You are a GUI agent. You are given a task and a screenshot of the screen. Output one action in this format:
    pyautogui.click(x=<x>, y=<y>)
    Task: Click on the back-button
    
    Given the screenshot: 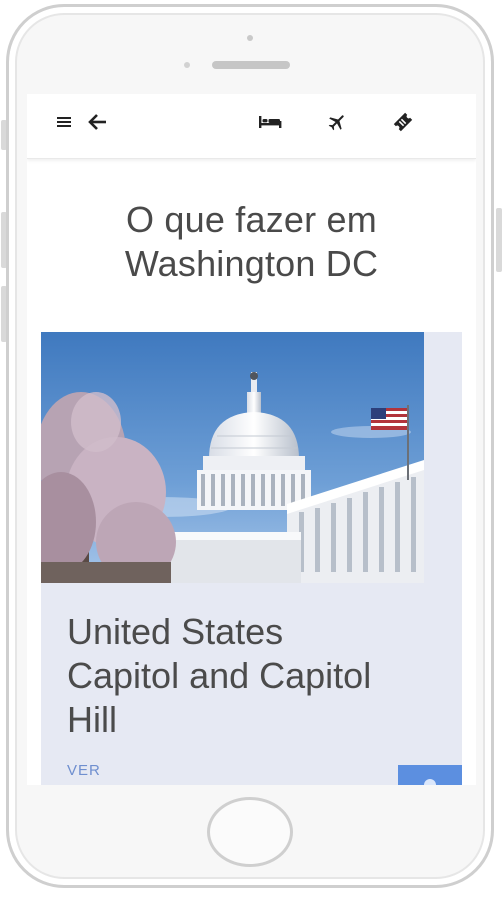 What is the action you would take?
    pyautogui.click(x=98, y=122)
    